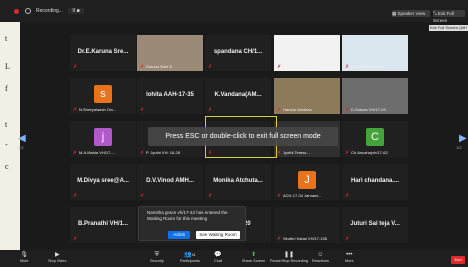  I want to click on participant-tile: B.Pranathi VH/1... ✗, so click(103, 225).